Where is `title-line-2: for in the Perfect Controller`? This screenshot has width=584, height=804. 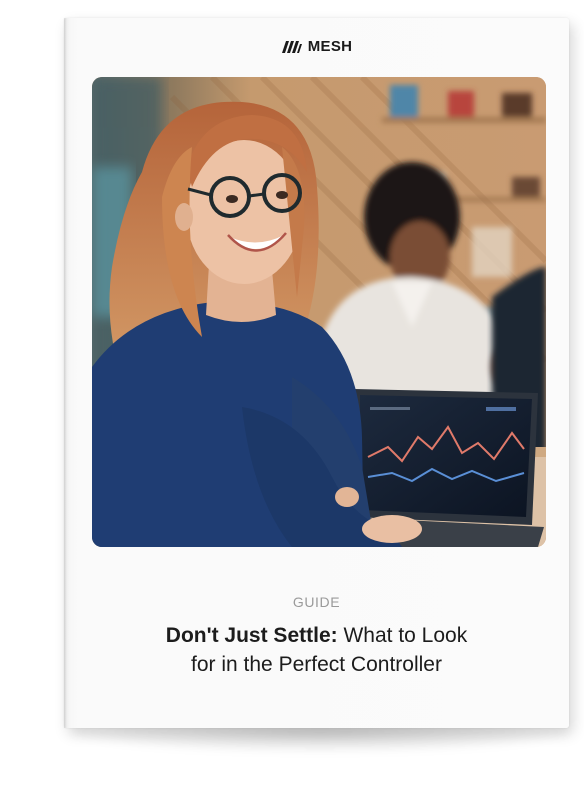 title-line-2: for in the Perfect Controller is located at coordinates (316, 664).